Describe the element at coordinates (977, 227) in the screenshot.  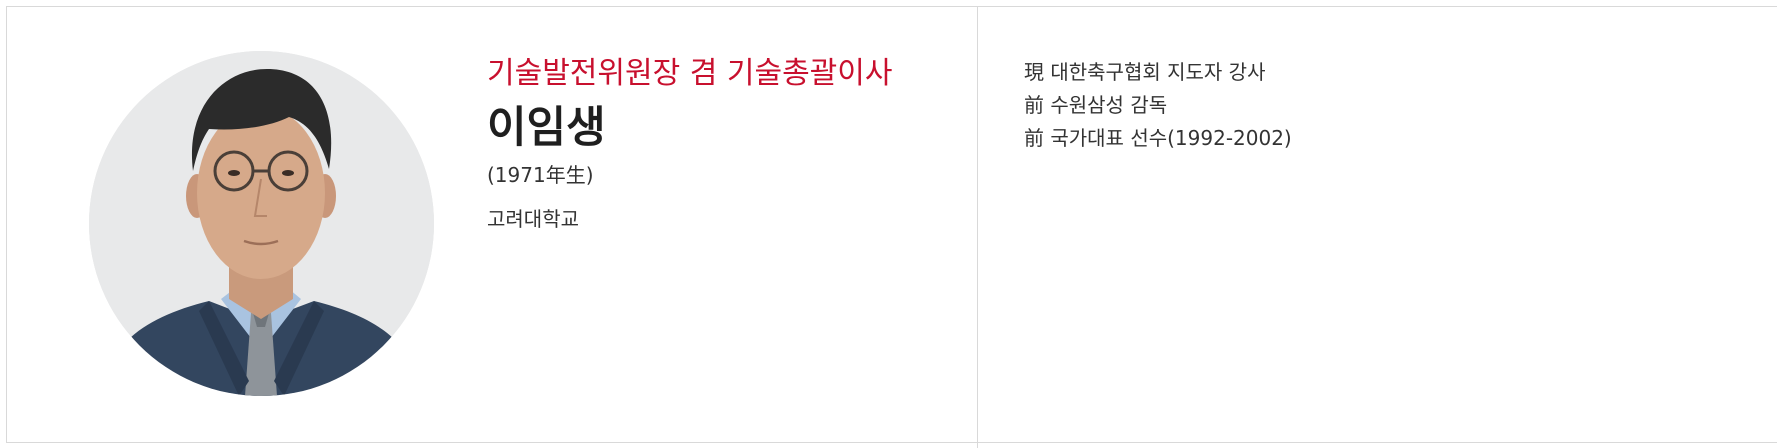
I see `column-divider` at that location.